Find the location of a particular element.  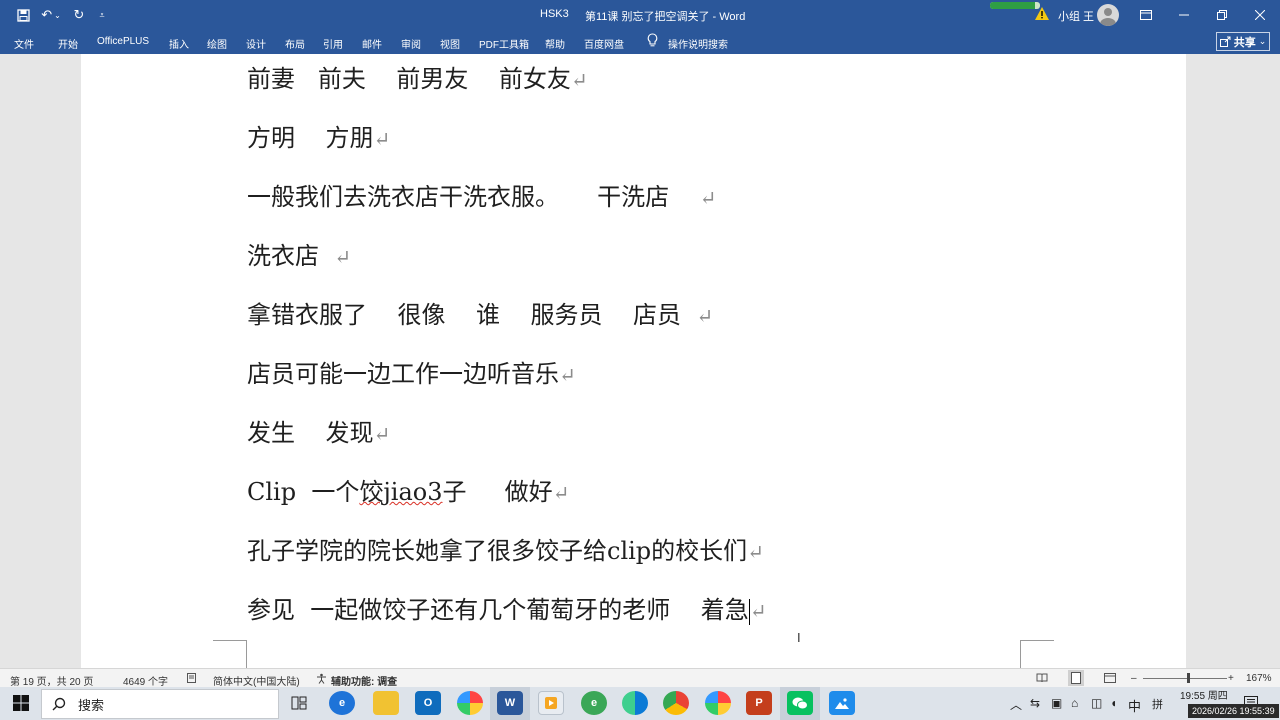

edge-icon is located at coordinates (635, 703).